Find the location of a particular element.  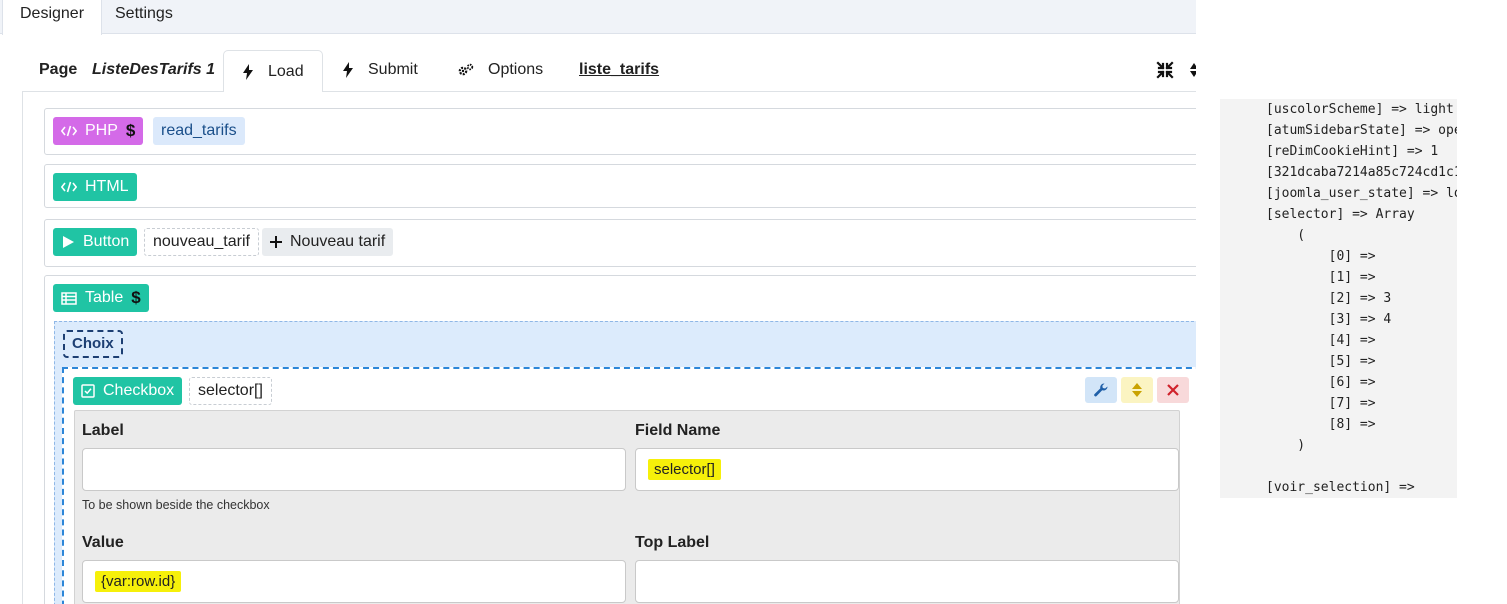

button-action-label: Nouveau tarif is located at coordinates (338, 241).